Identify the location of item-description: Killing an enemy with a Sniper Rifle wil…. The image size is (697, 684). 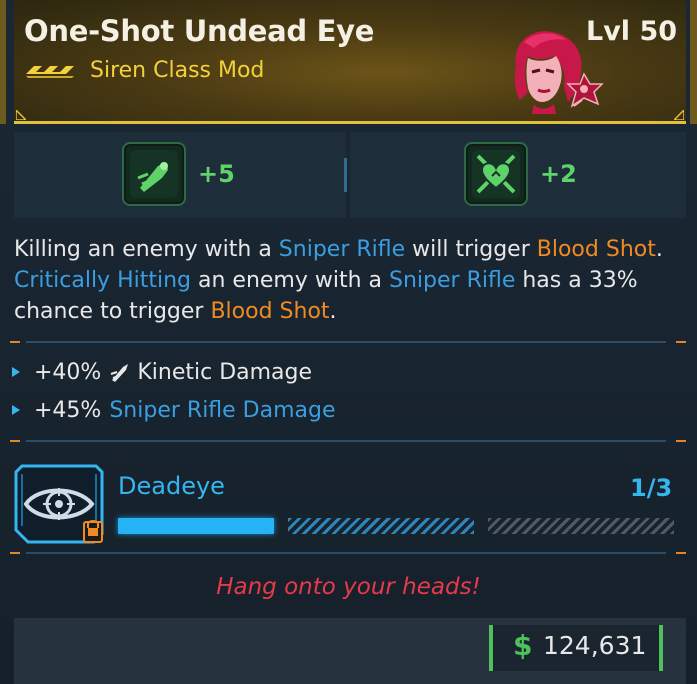
(350, 280).